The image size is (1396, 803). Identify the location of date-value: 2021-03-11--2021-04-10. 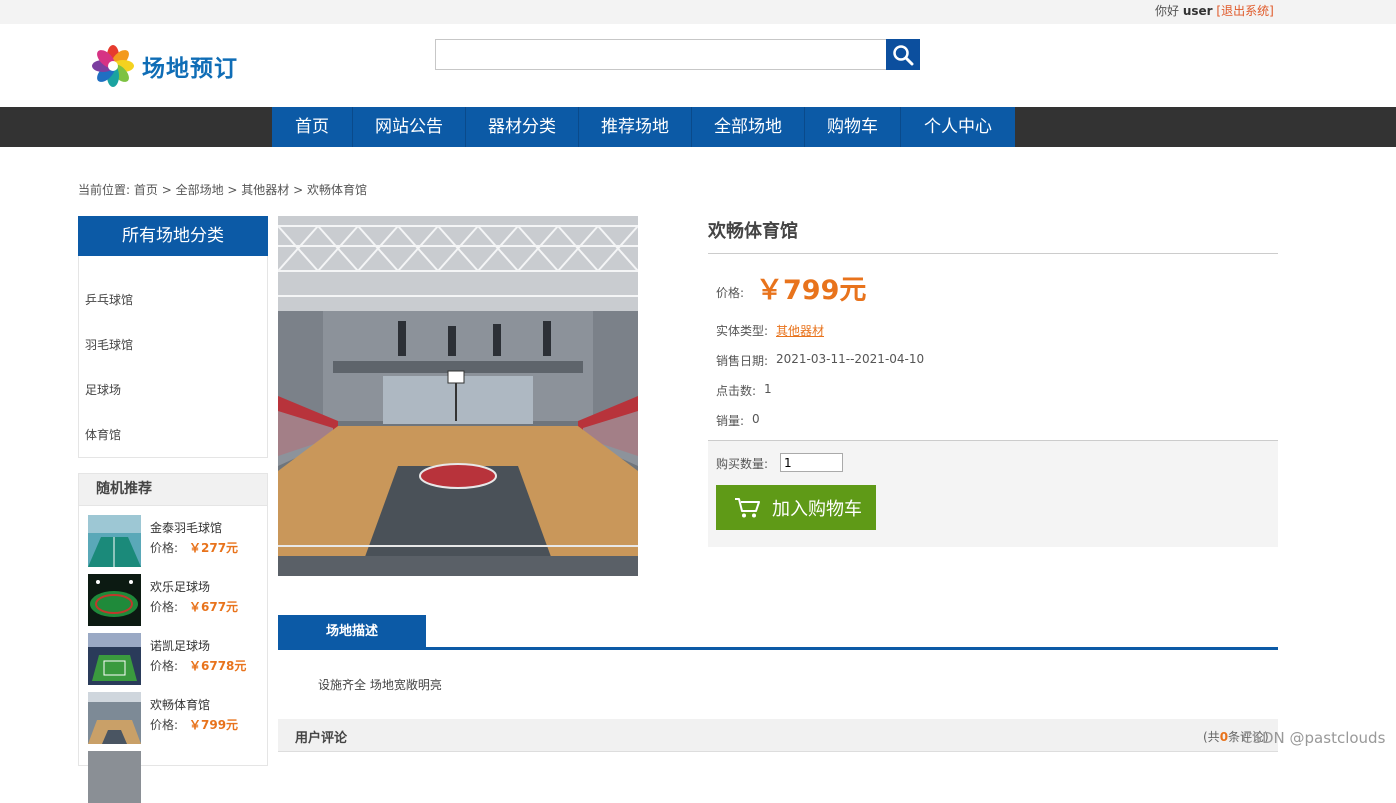
(850, 359).